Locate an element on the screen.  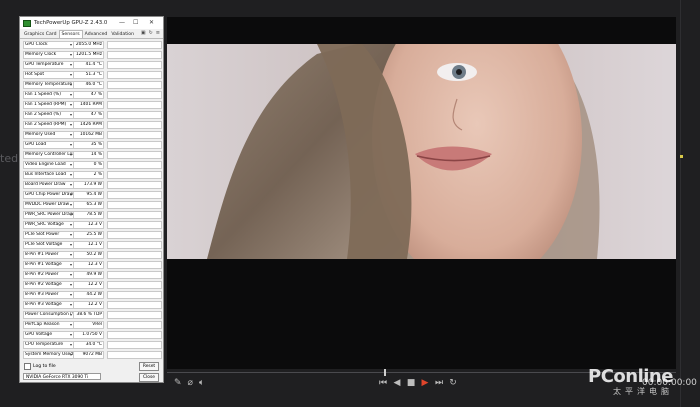
sensor-label-dropdown: GPU Chip Power Draw ▾ is located at coordinates (48, 195).